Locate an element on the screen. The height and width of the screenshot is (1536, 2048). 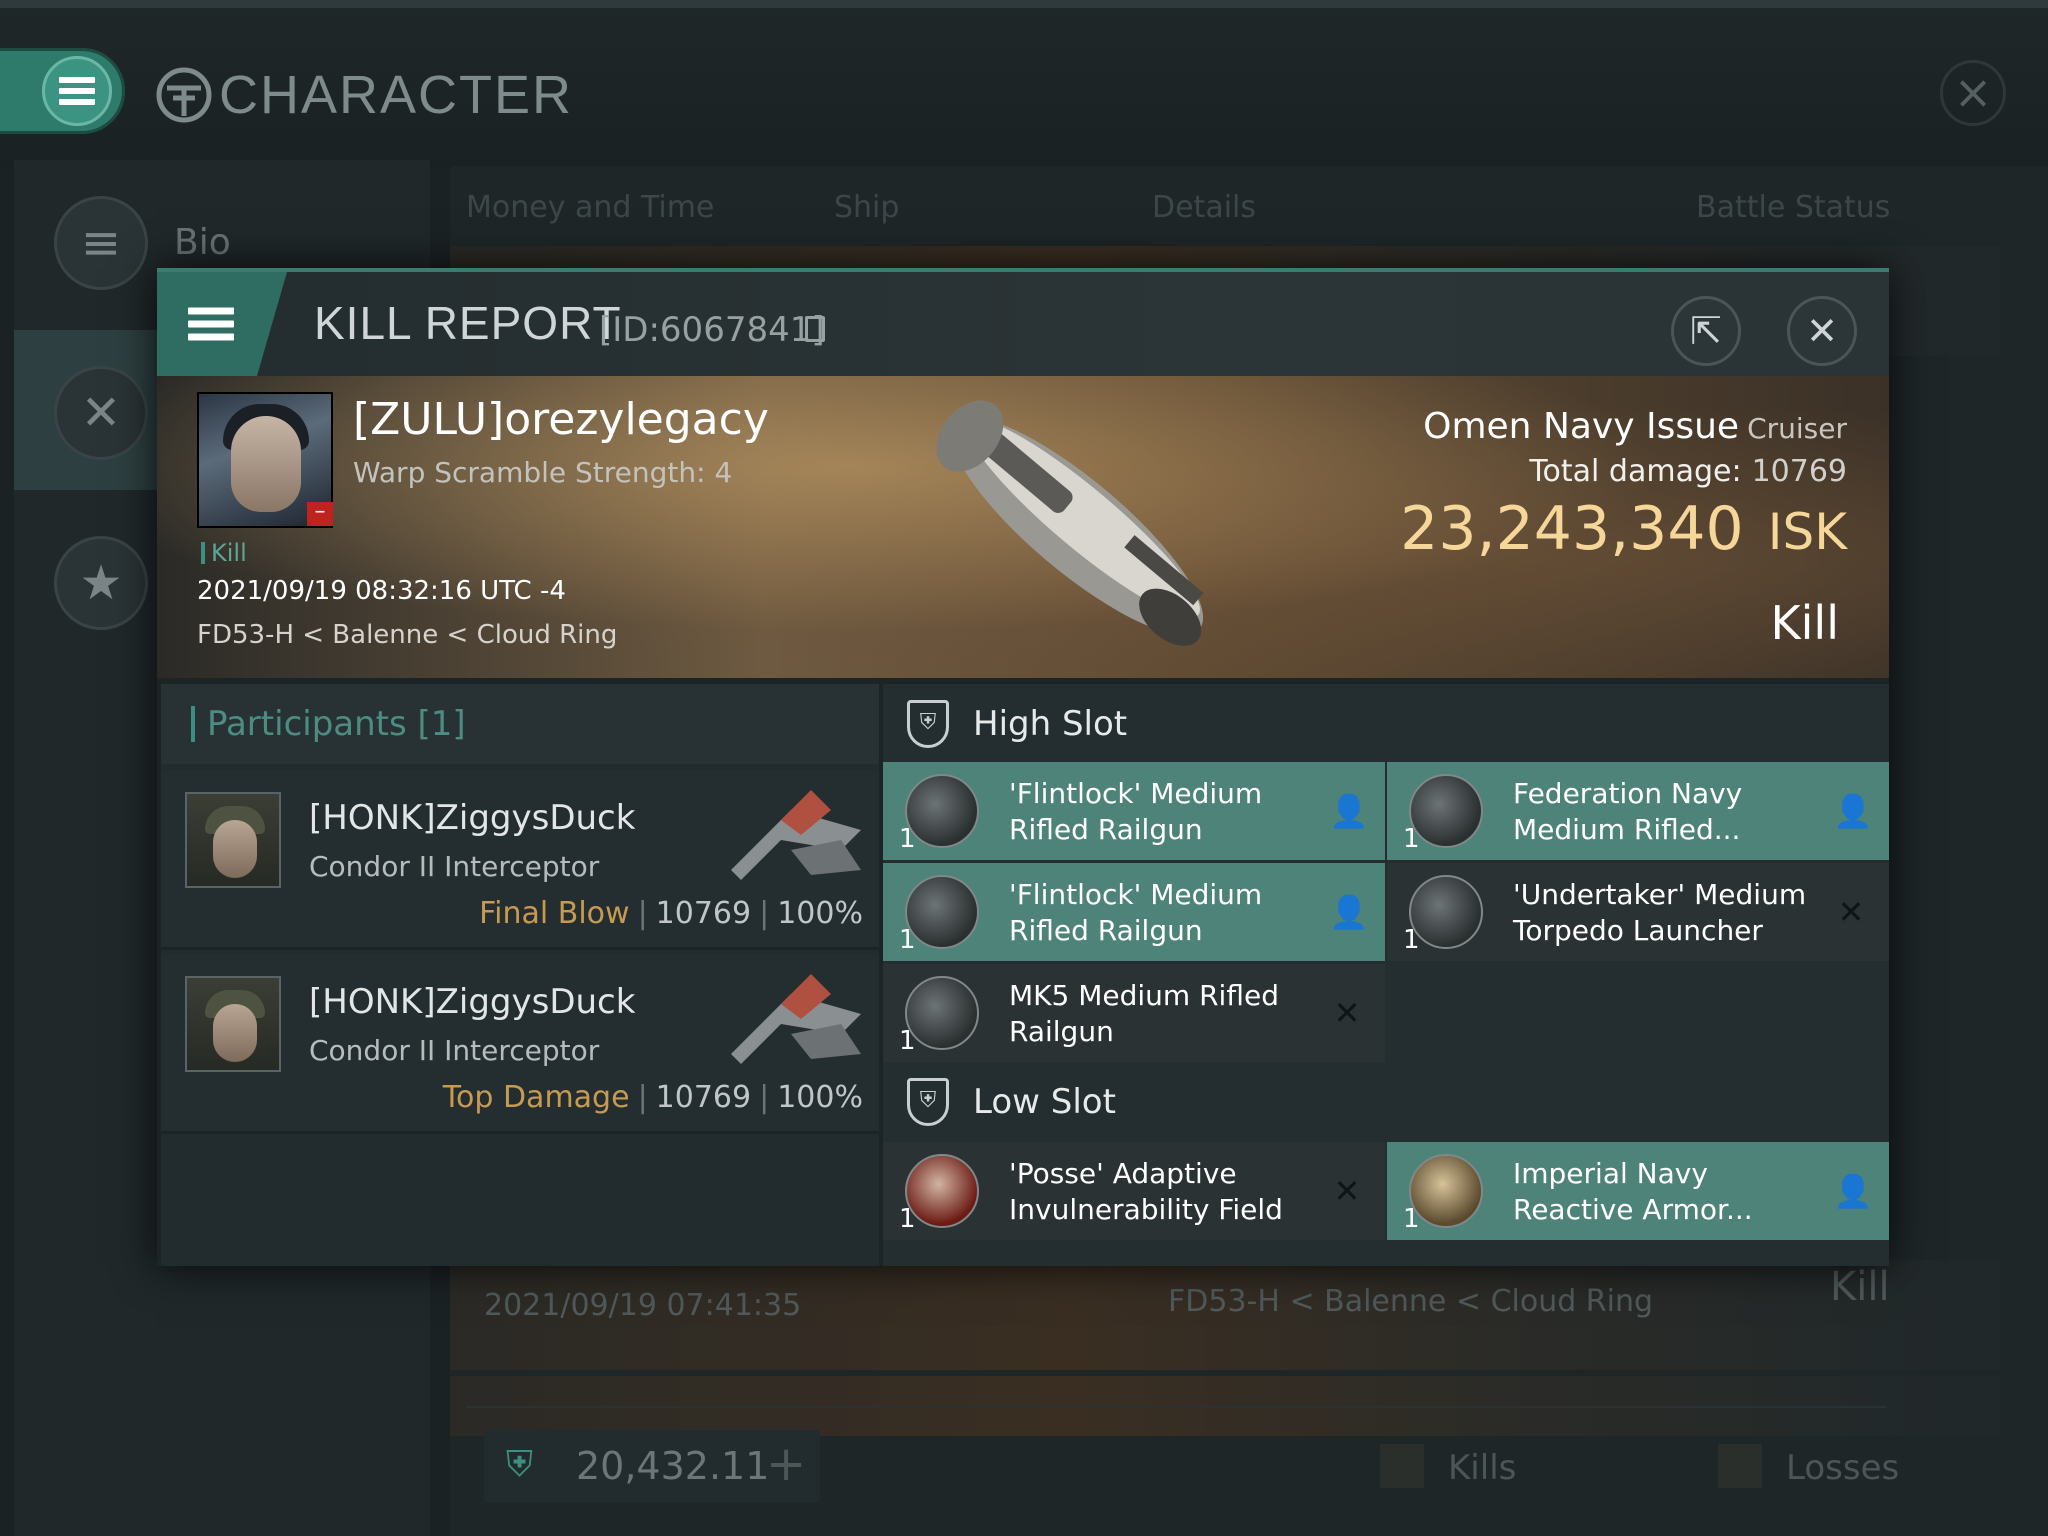
module-item: 1 Imperial Navy Reactive Armor... 👤 is located at coordinates (1638, 1191).